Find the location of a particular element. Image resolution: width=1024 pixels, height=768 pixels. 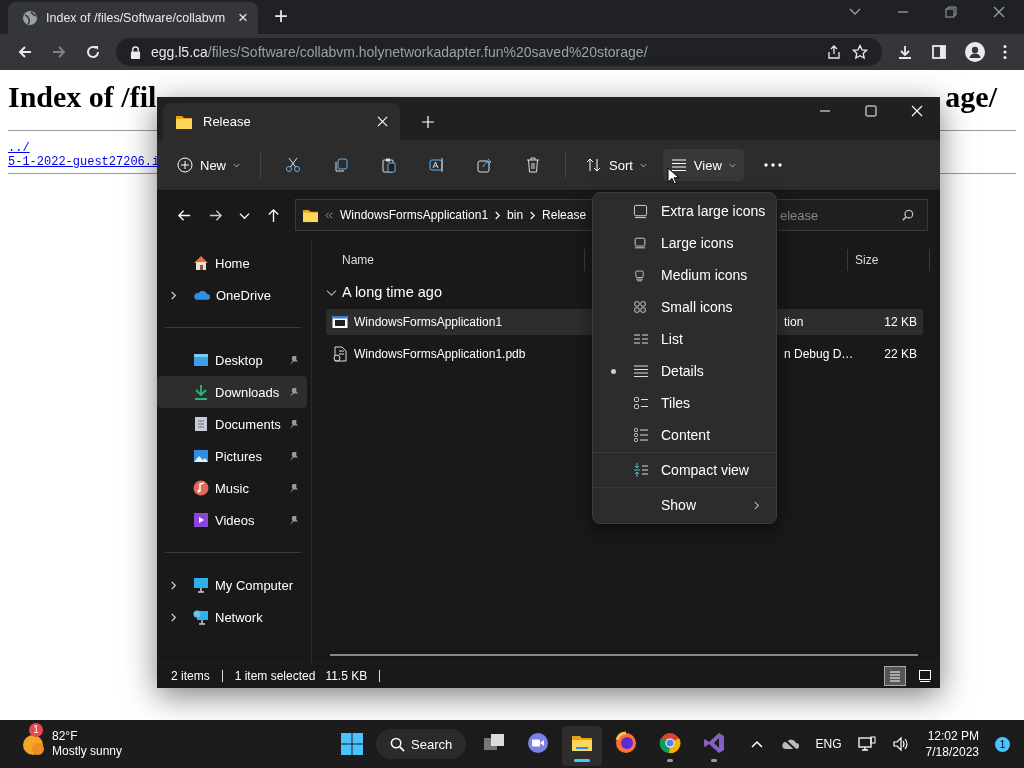

selection-info: 1 item selected is located at coordinates (275, 676).